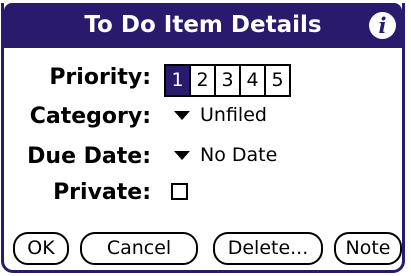 The width and height of the screenshot is (411, 276). I want to click on ok-button: OK, so click(41, 248).